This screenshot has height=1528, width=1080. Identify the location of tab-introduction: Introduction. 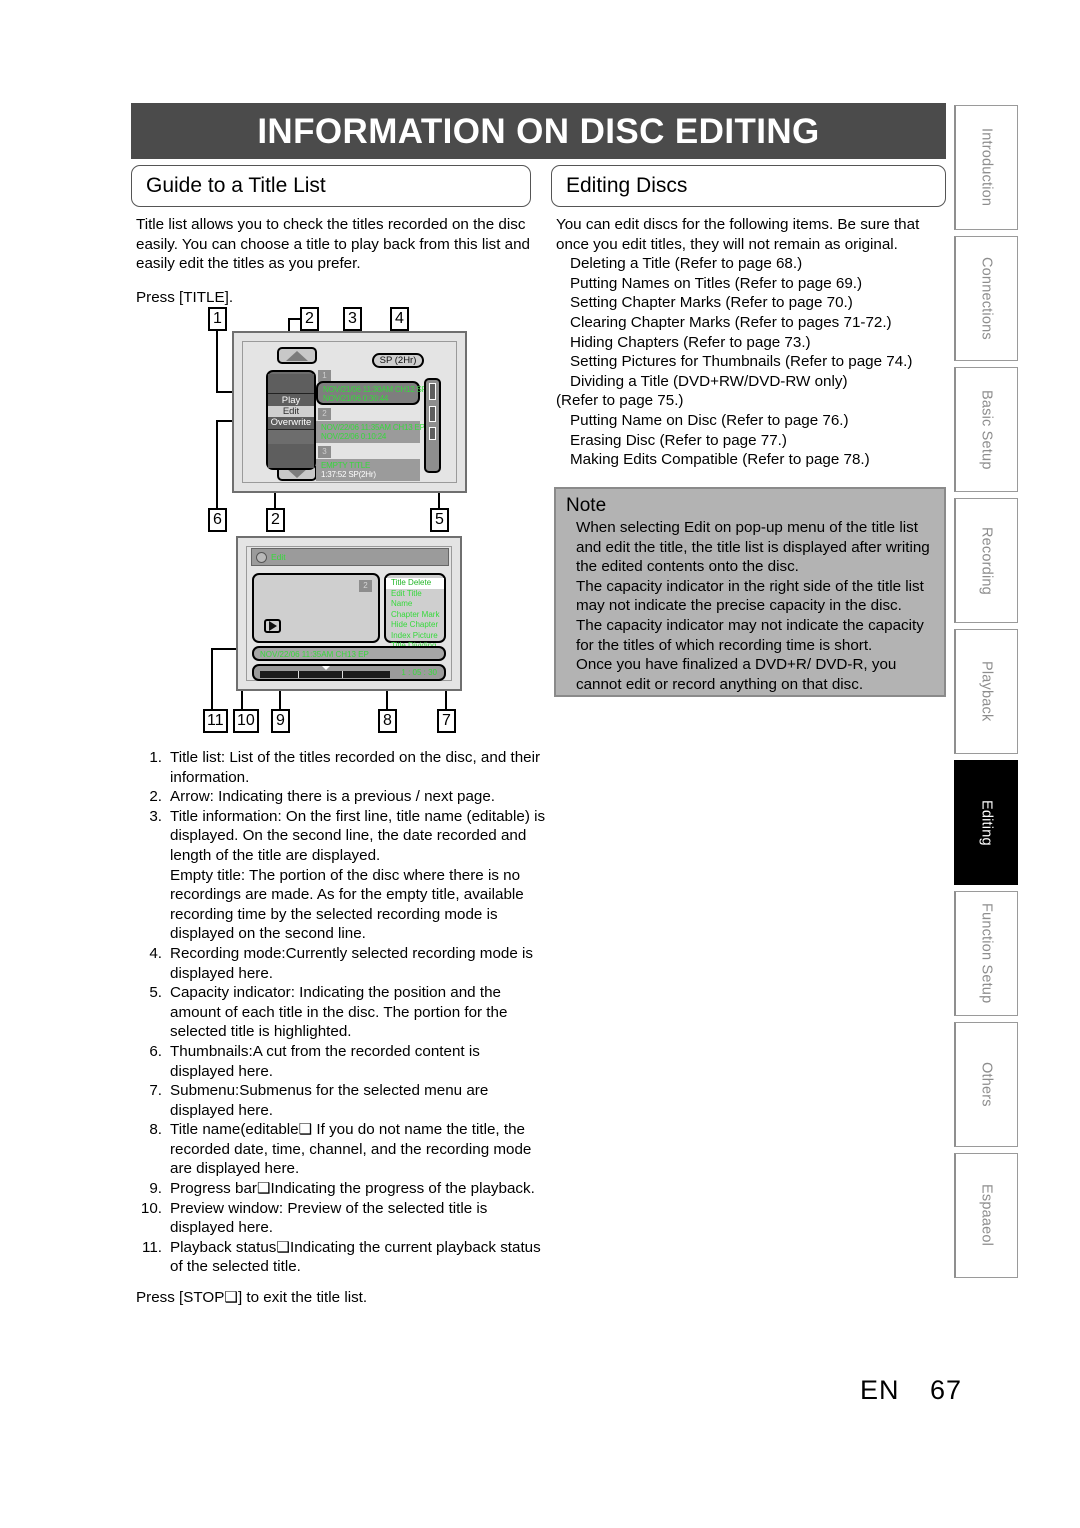
(986, 167).